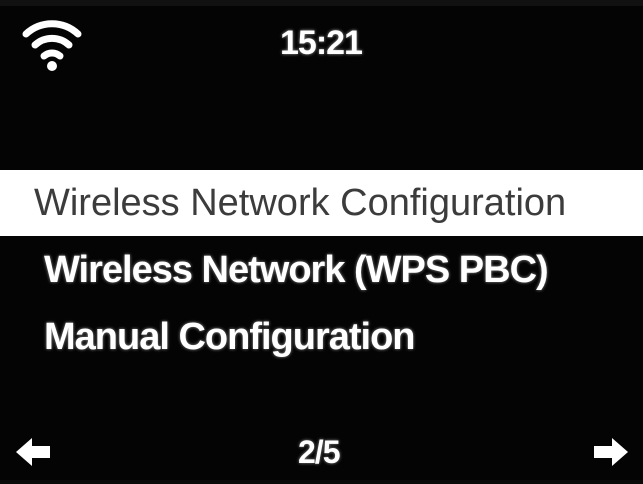 The width and height of the screenshot is (643, 484). What do you see at coordinates (319, 452) in the screenshot?
I see `page-indicator: 2/5` at bounding box center [319, 452].